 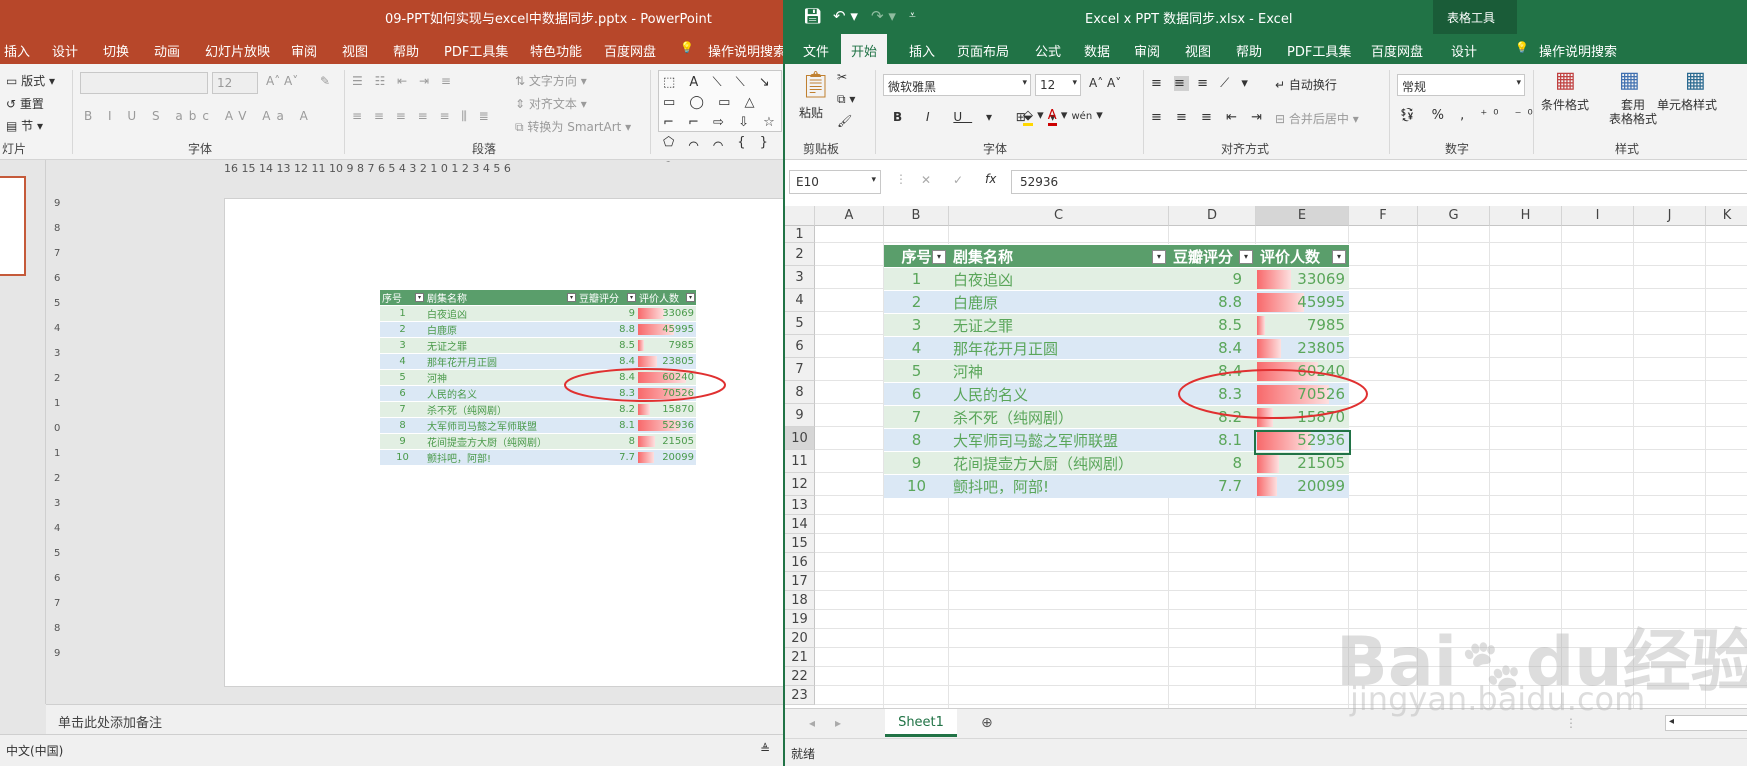 I want to click on ppt-tell-me-search: 操作说明搜索, so click(x=745, y=50).